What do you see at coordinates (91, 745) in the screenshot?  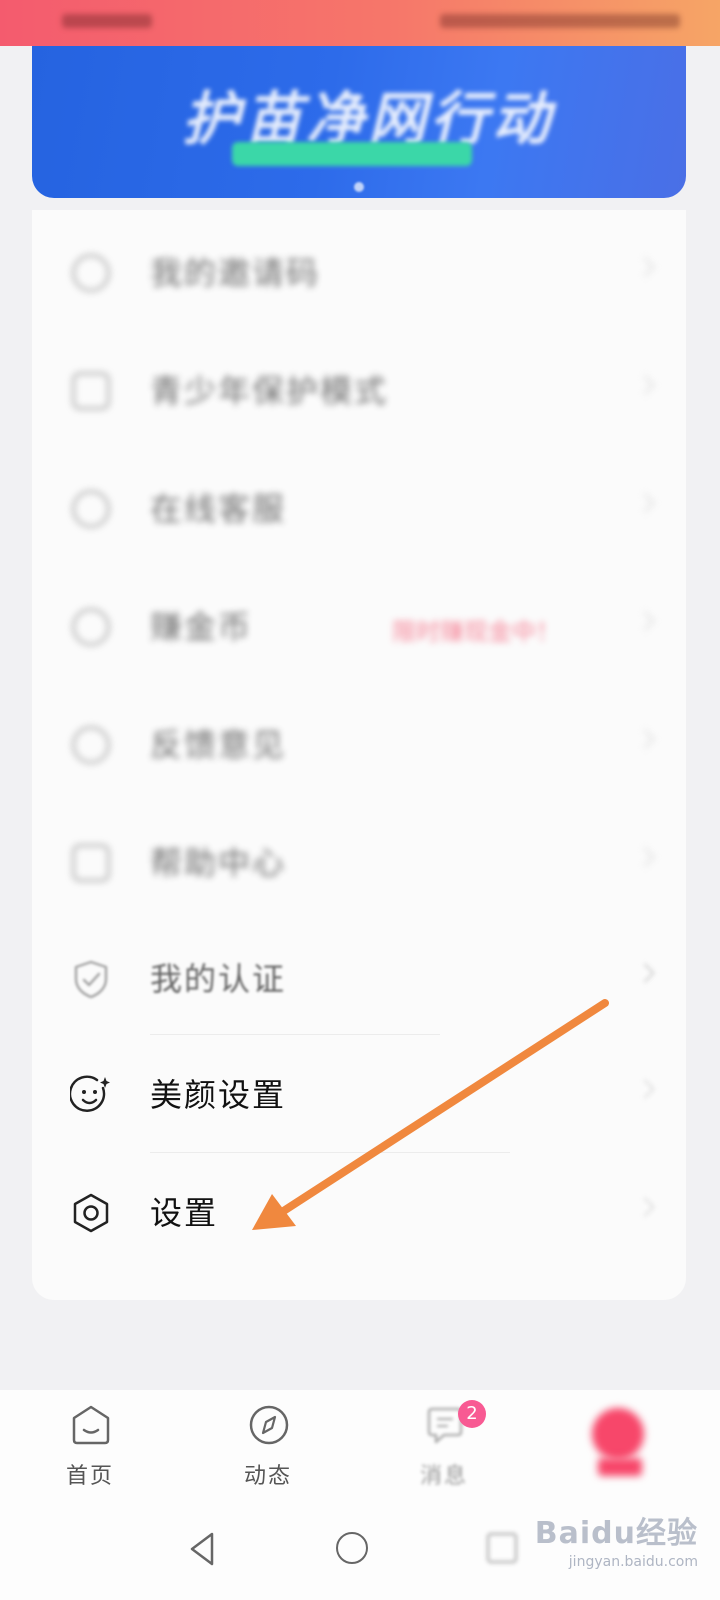 I see `feedback-icon` at bounding box center [91, 745].